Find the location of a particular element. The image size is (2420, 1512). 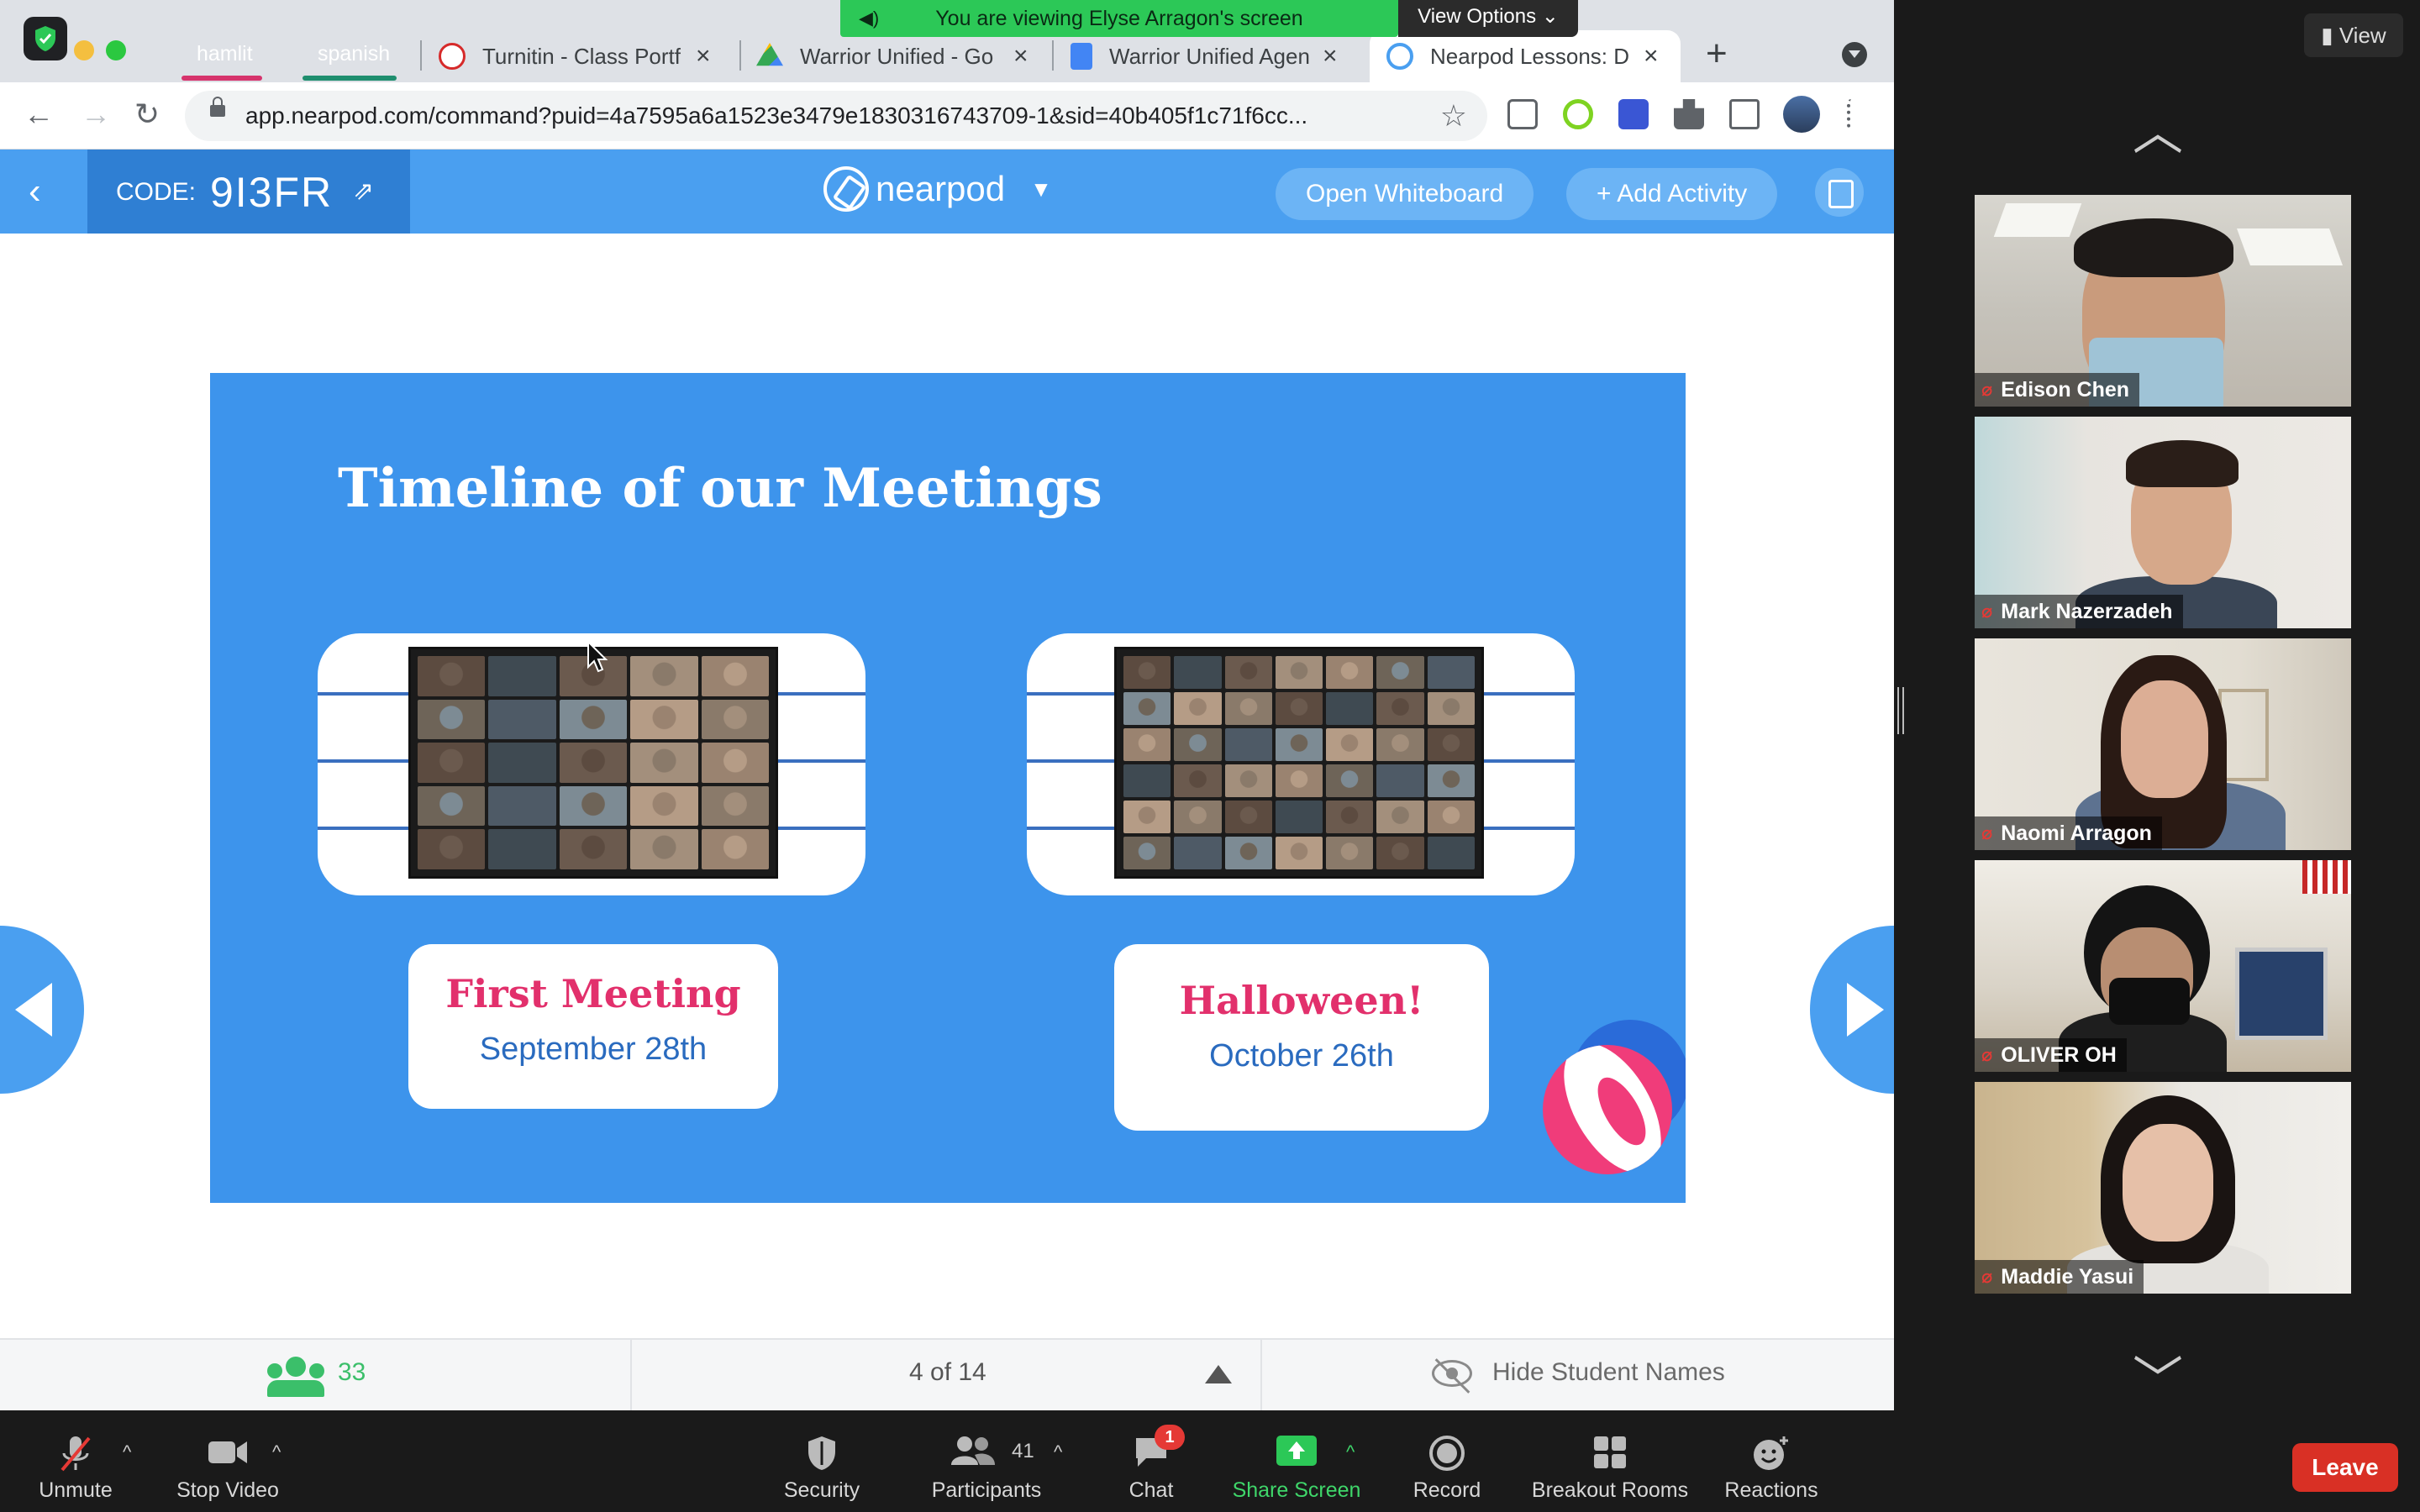

splitter-handle is located at coordinates (1901, 710).